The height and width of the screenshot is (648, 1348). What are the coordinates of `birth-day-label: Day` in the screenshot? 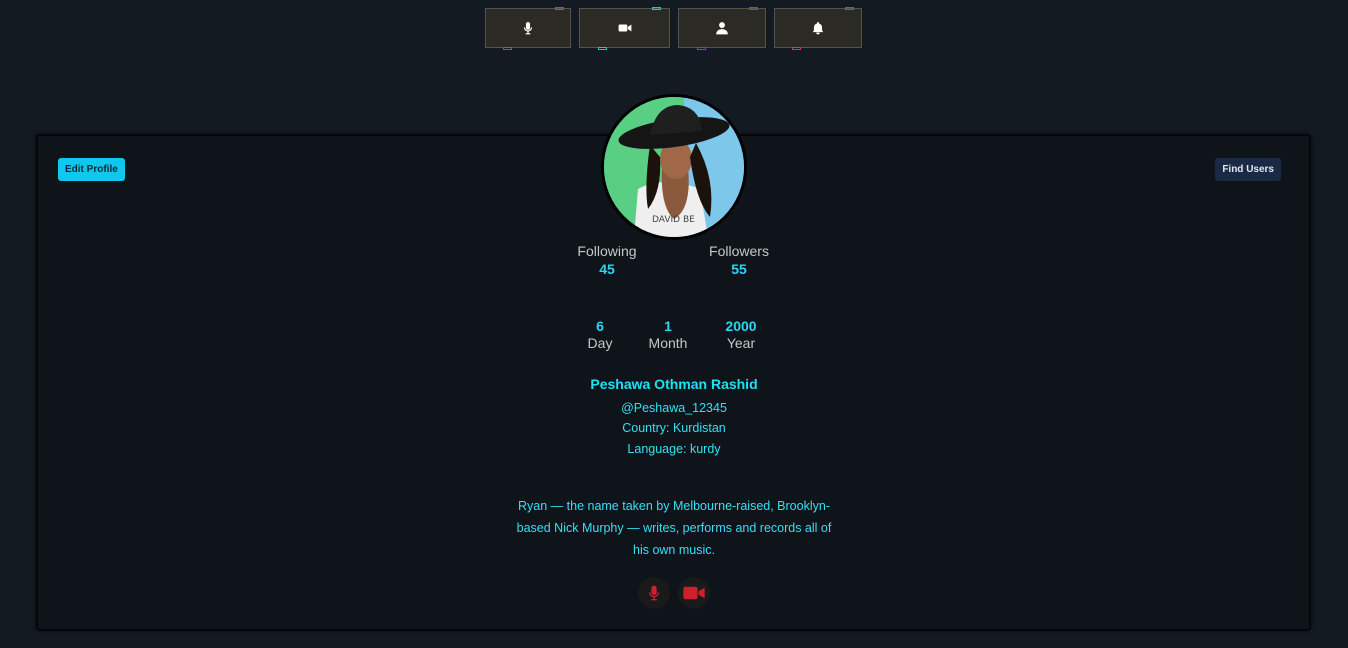 It's located at (600, 343).